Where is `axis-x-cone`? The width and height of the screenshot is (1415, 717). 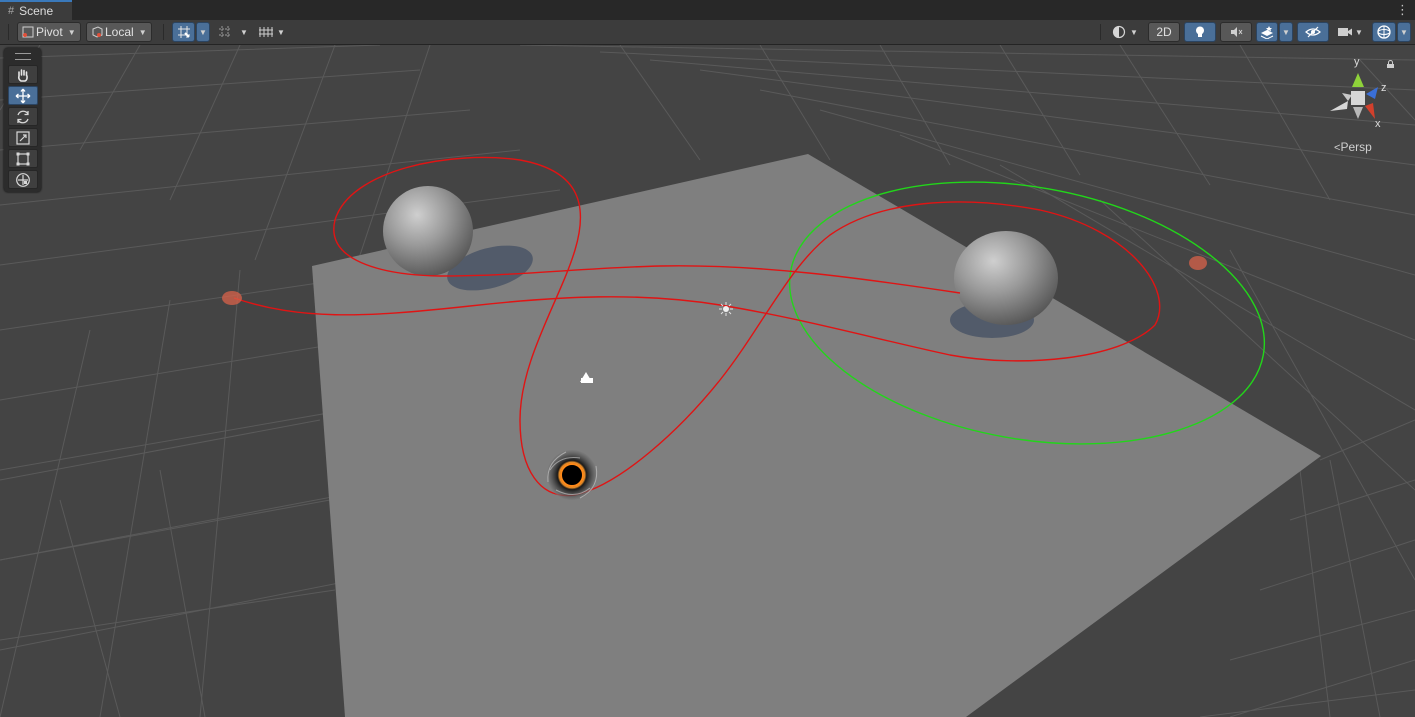
axis-x-cone is located at coordinates (1370, 111).